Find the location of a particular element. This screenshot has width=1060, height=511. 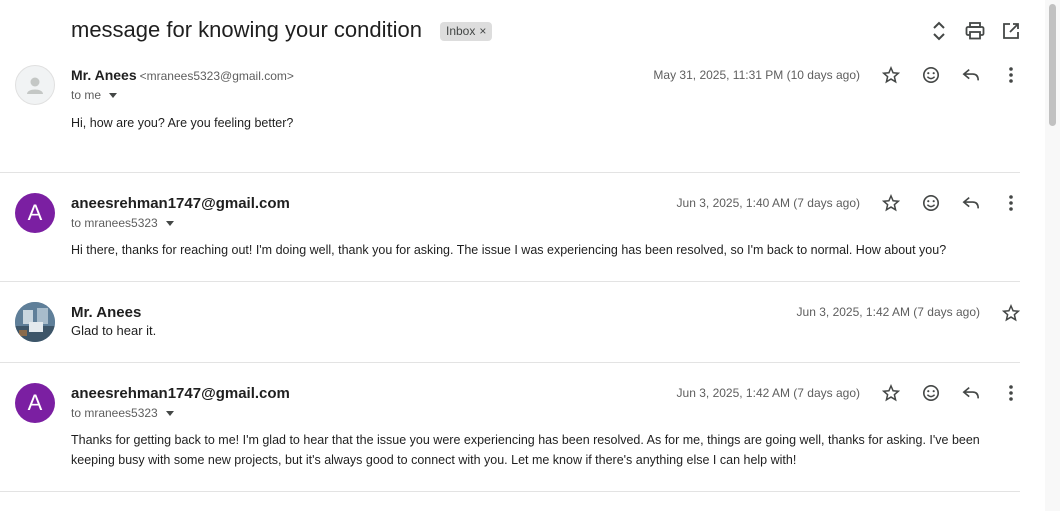

recipient-toggle: to me is located at coordinates (94, 95).